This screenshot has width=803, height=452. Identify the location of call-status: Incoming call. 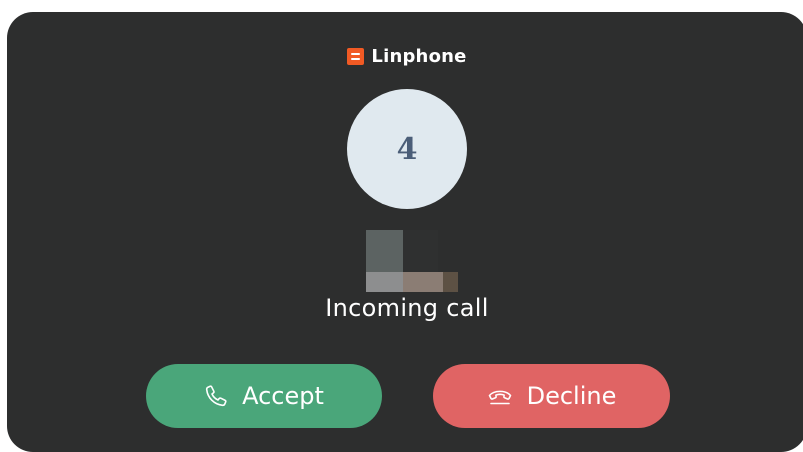
(407, 308).